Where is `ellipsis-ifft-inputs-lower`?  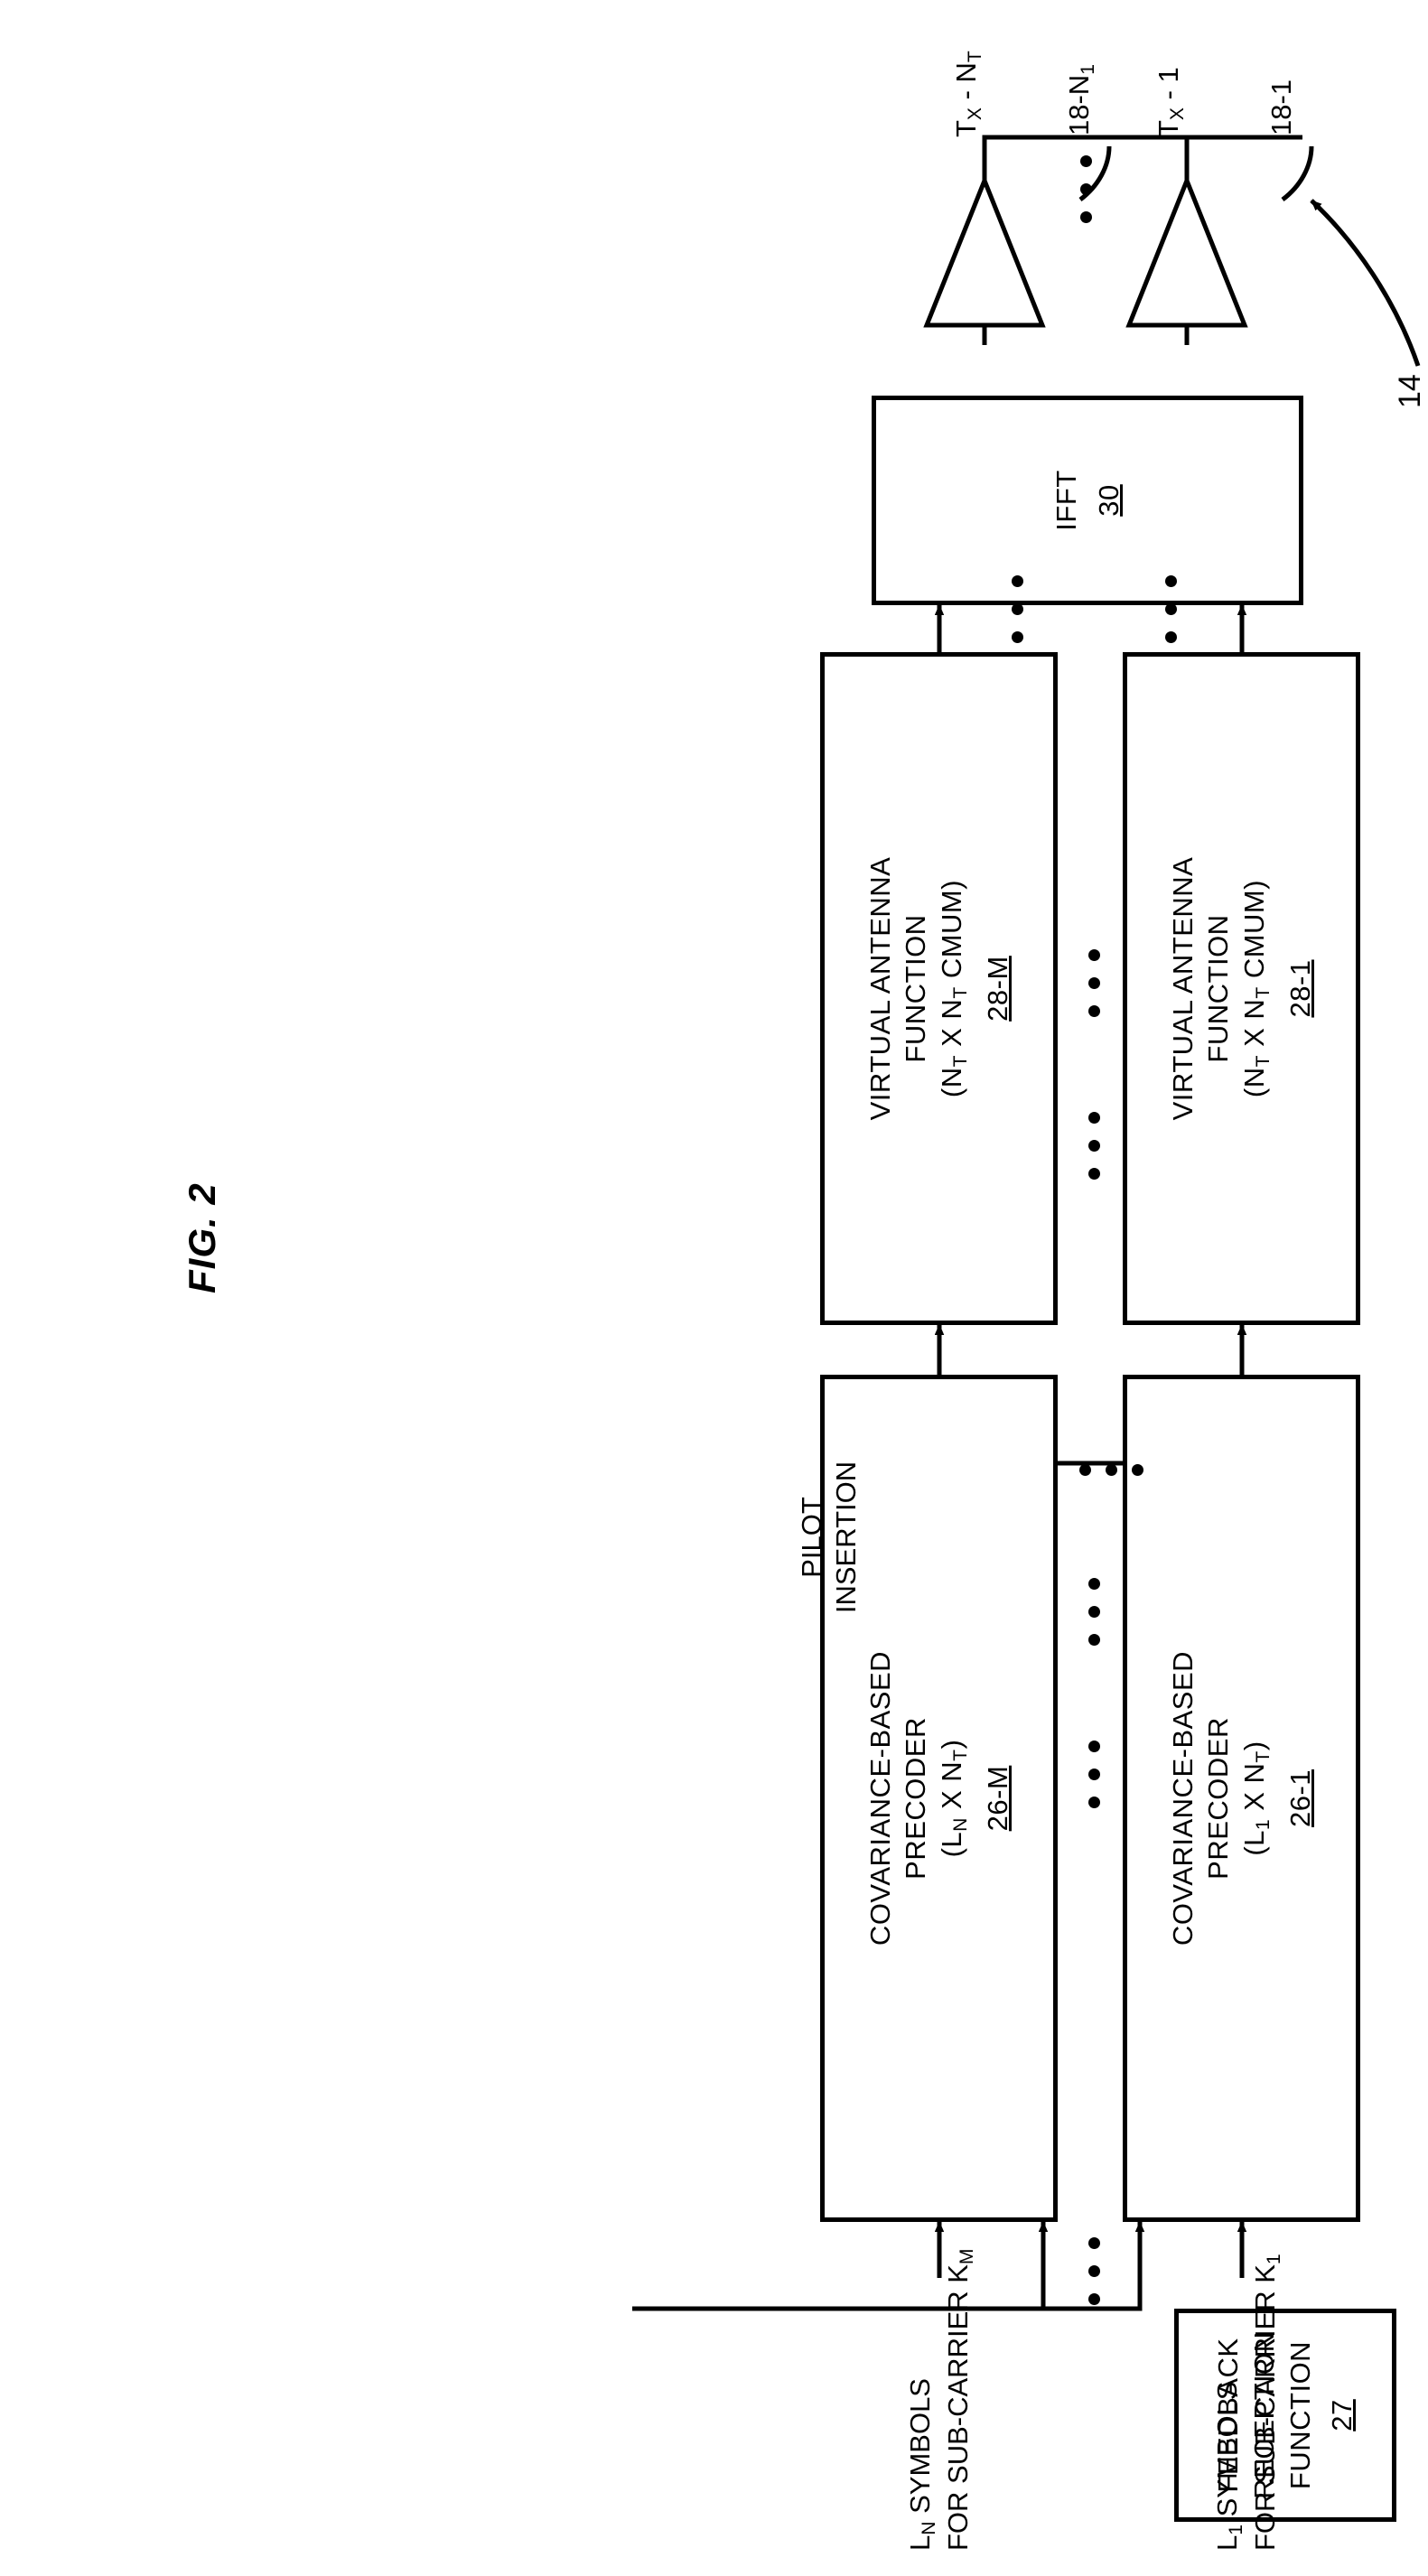
ellipsis-ifft-inputs-lower is located at coordinates (1017, 609).